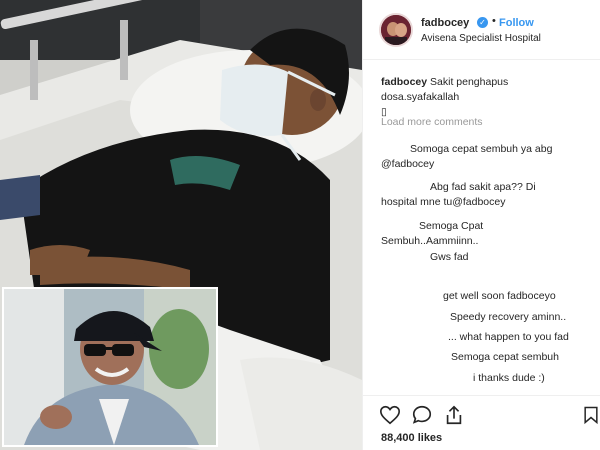 The width and height of the screenshot is (600, 450). I want to click on comment-text: i thanks dude :), so click(509, 378).